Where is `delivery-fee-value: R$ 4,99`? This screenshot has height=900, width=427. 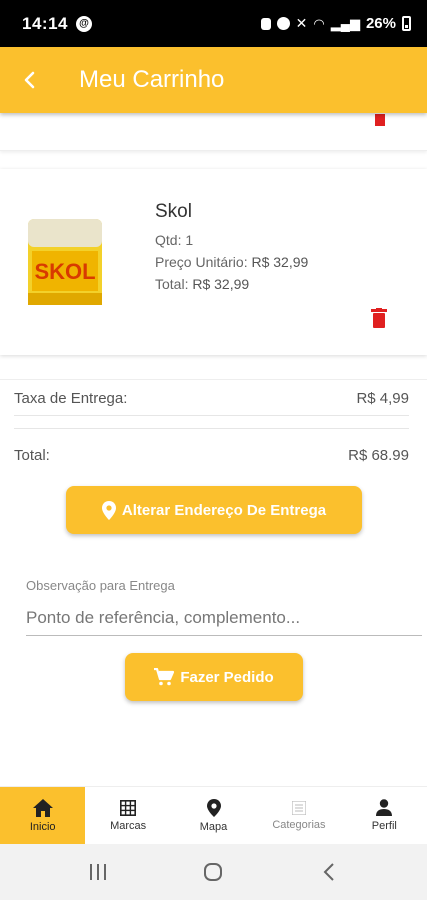 delivery-fee-value: R$ 4,99 is located at coordinates (382, 398).